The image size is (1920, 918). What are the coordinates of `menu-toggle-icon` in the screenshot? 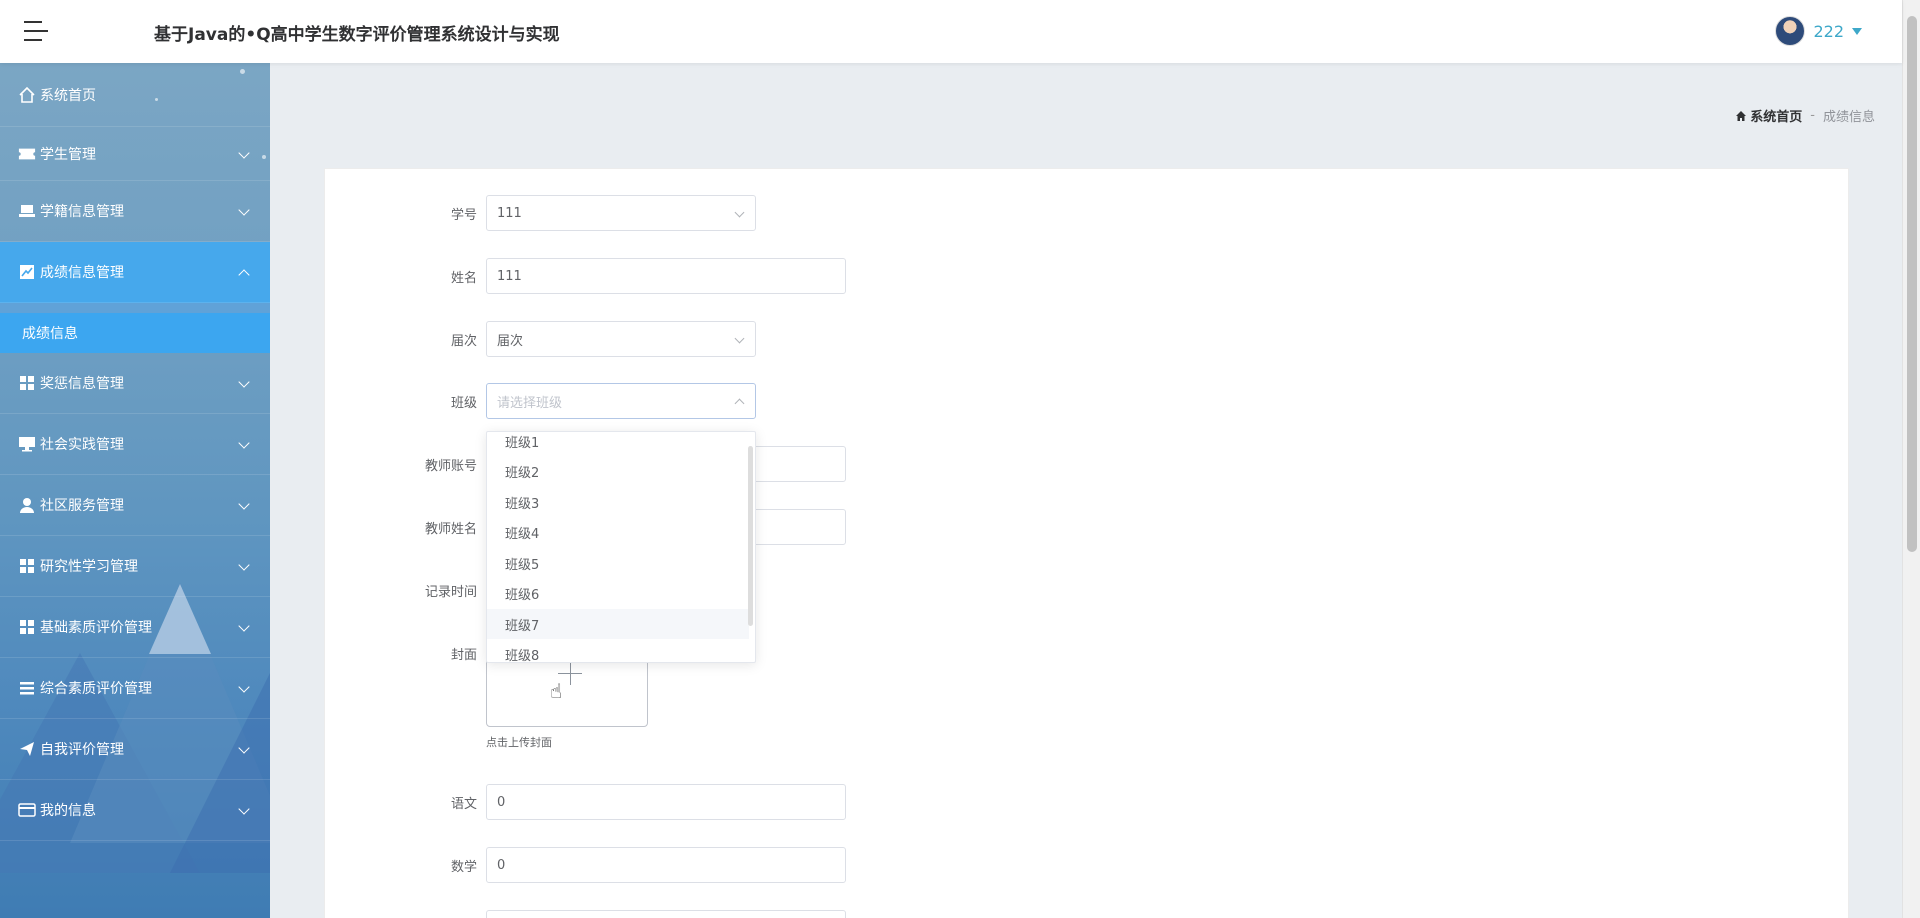 It's located at (38, 31).